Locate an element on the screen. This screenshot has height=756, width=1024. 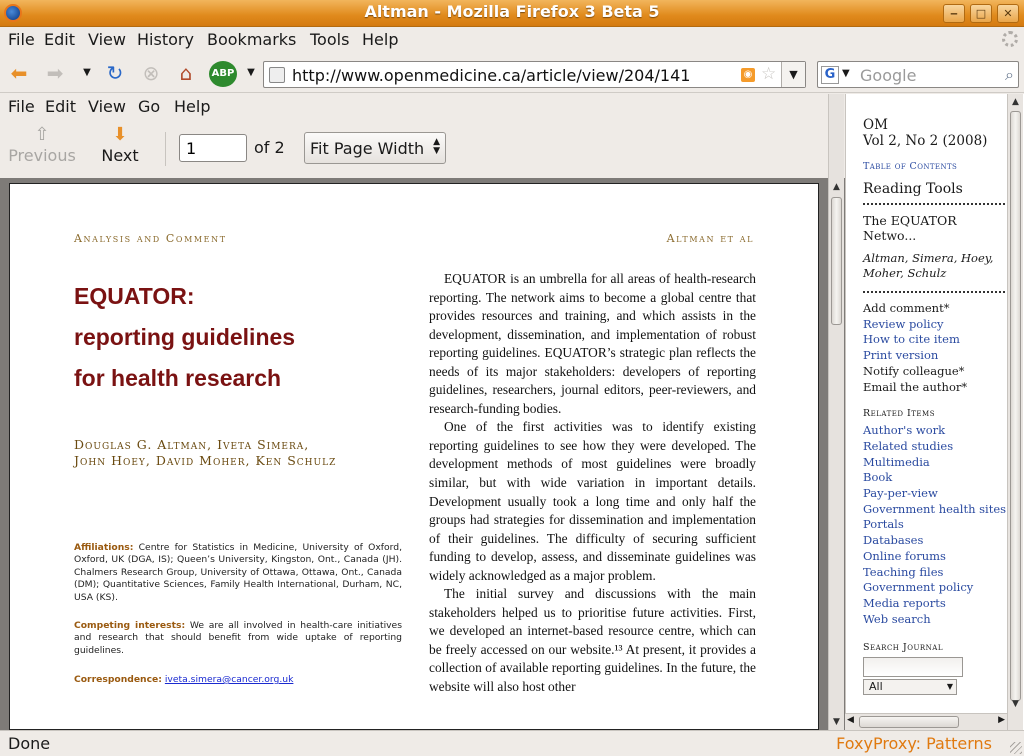
reading-tool-item: Print version is located at coordinates (936, 356).